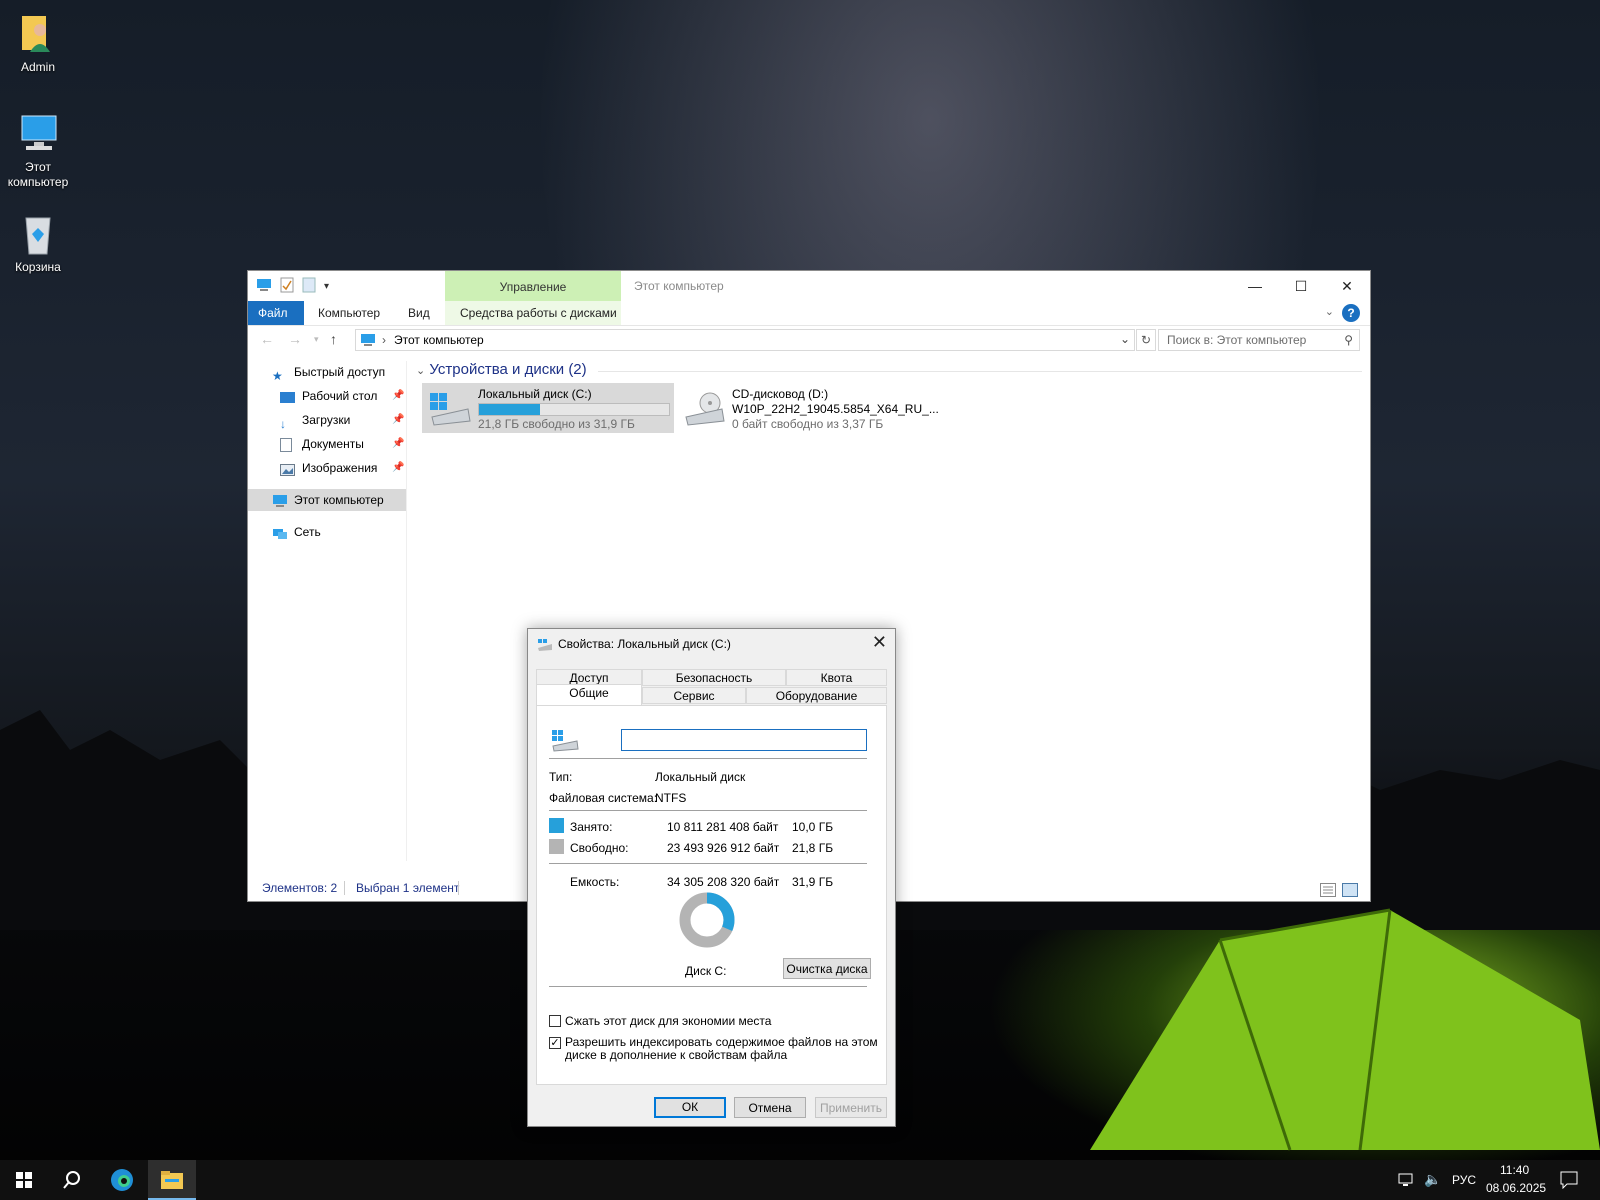 Image resolution: width=1600 pixels, height=1200 pixels. Describe the element at coordinates (809, 286) in the screenshot. I see `title-bar: ▾ Управление Этот компьютер — ☐ ✕` at that location.